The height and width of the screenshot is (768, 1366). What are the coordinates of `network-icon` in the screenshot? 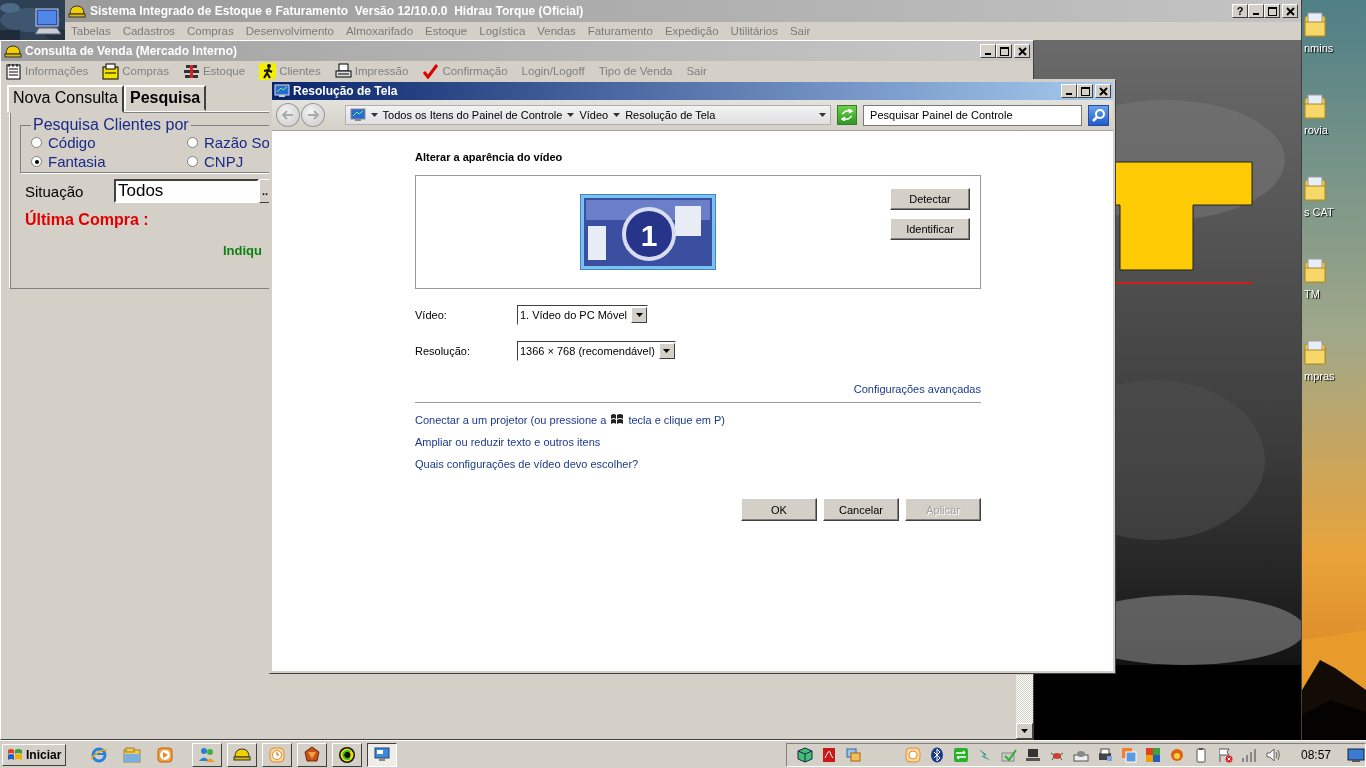 It's located at (852, 754).